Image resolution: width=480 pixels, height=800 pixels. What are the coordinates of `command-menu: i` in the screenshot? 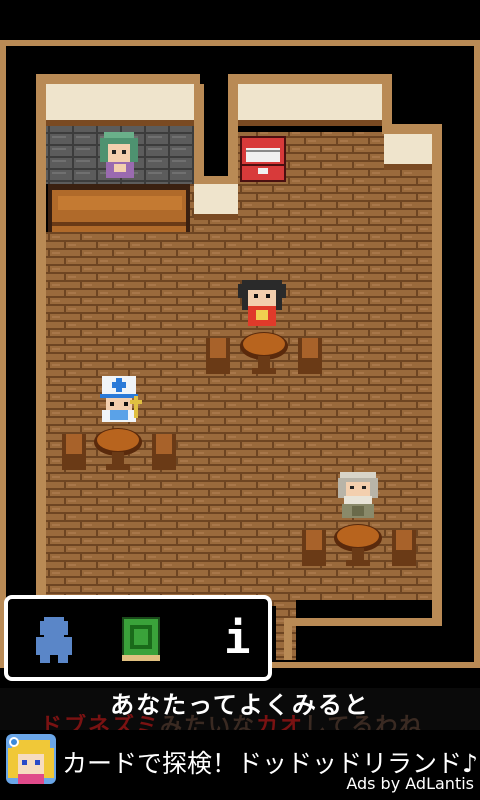 It's located at (138, 638).